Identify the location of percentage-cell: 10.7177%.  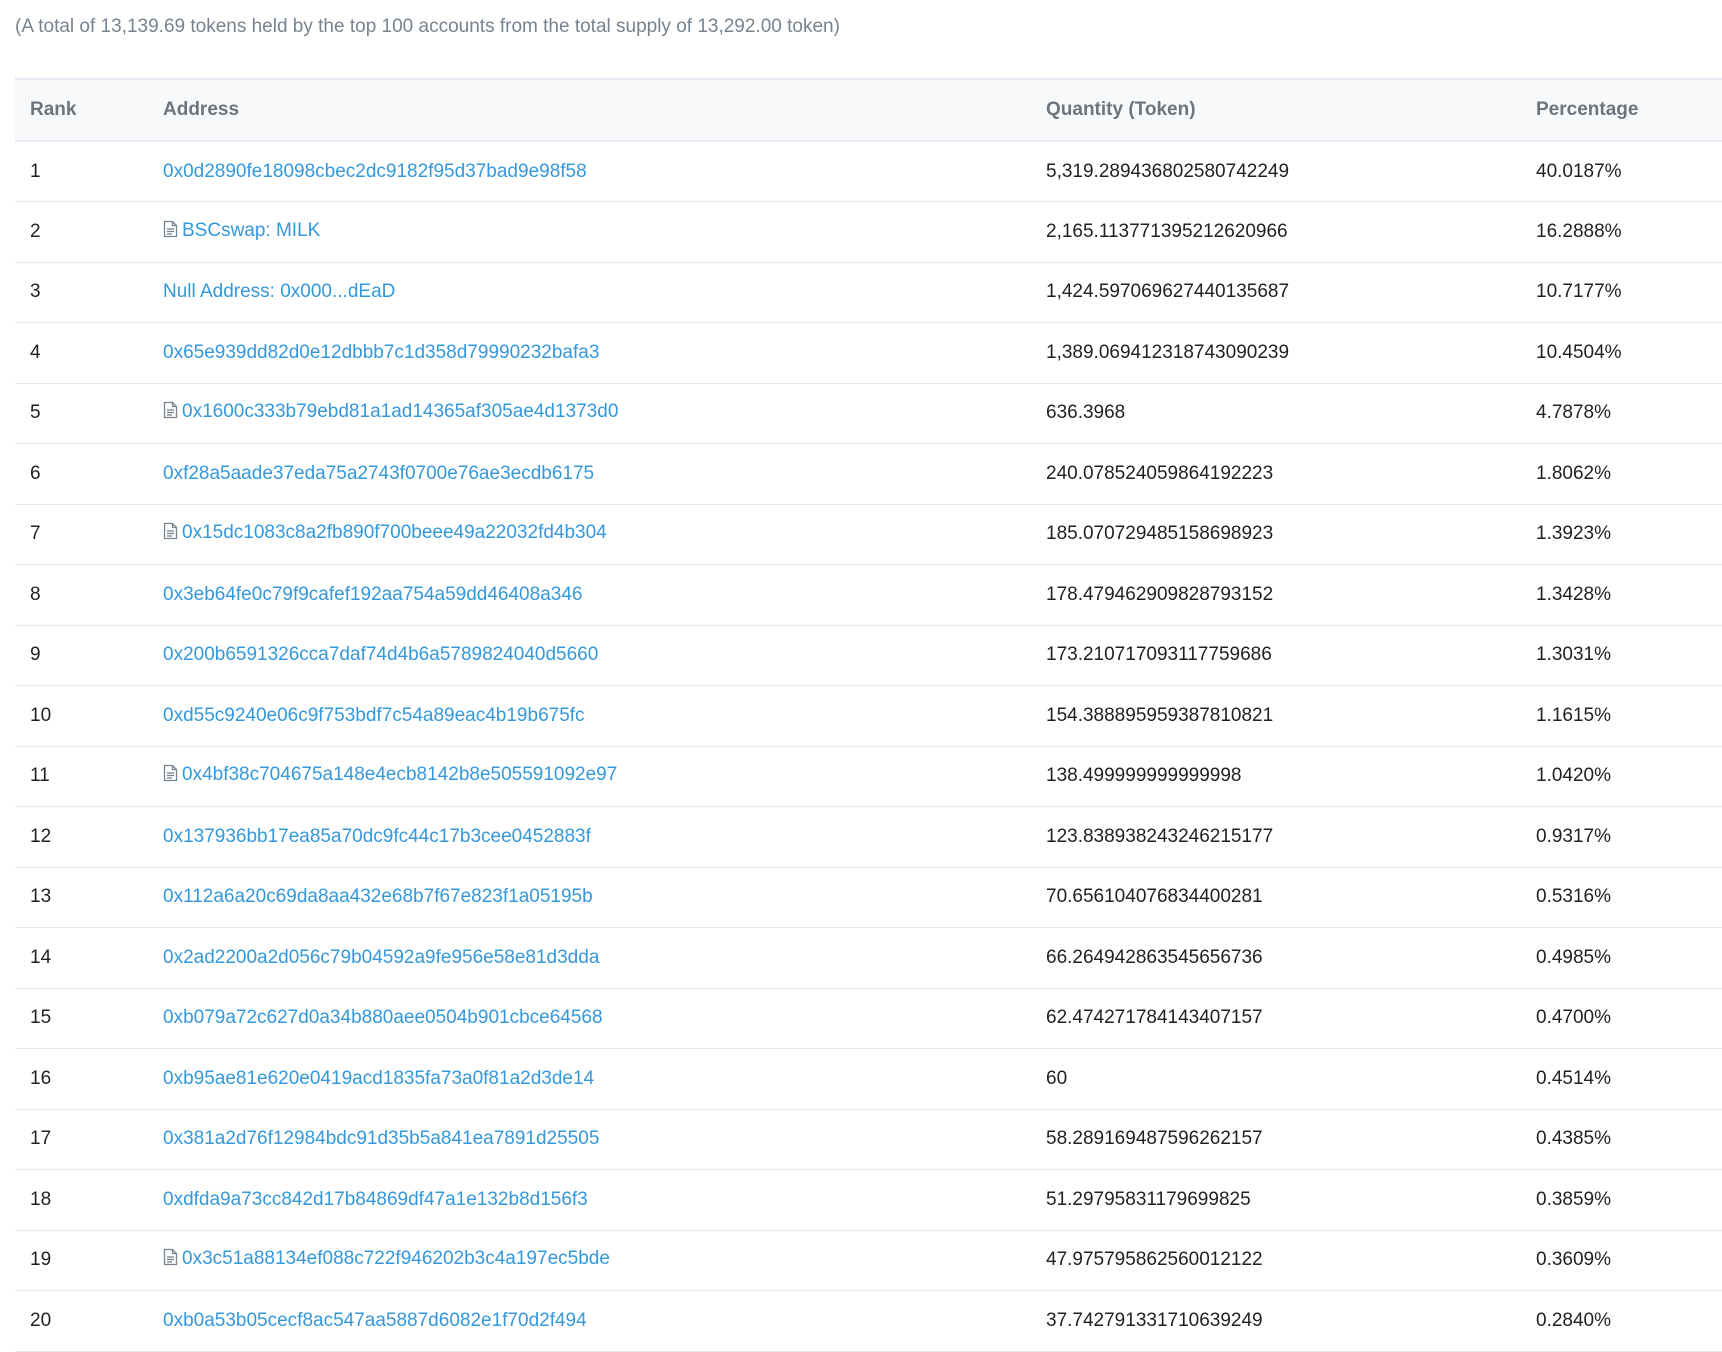
(1629, 292).